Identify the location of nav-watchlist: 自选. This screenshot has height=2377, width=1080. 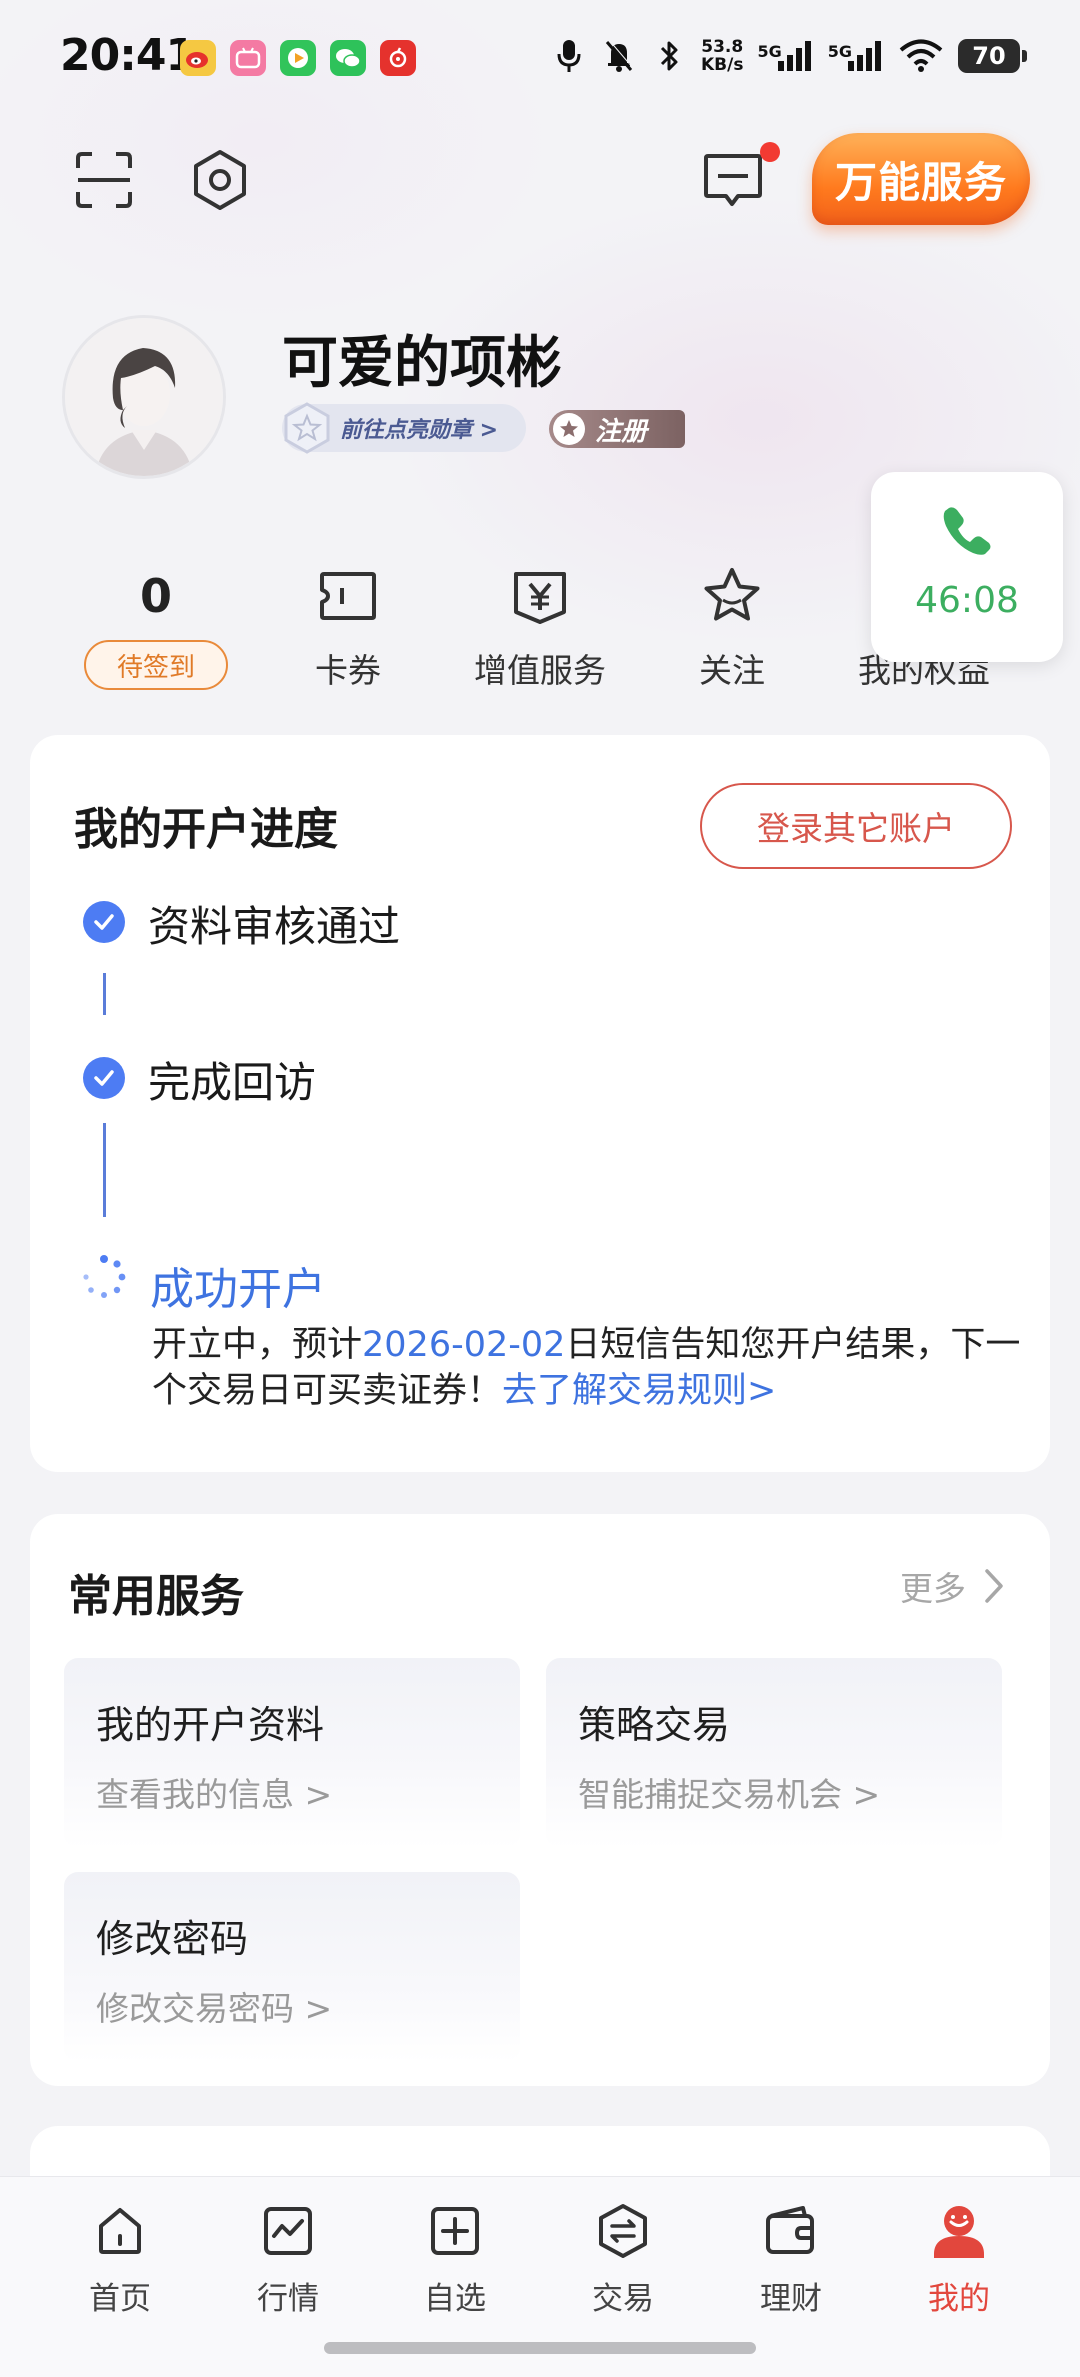
(455, 2260).